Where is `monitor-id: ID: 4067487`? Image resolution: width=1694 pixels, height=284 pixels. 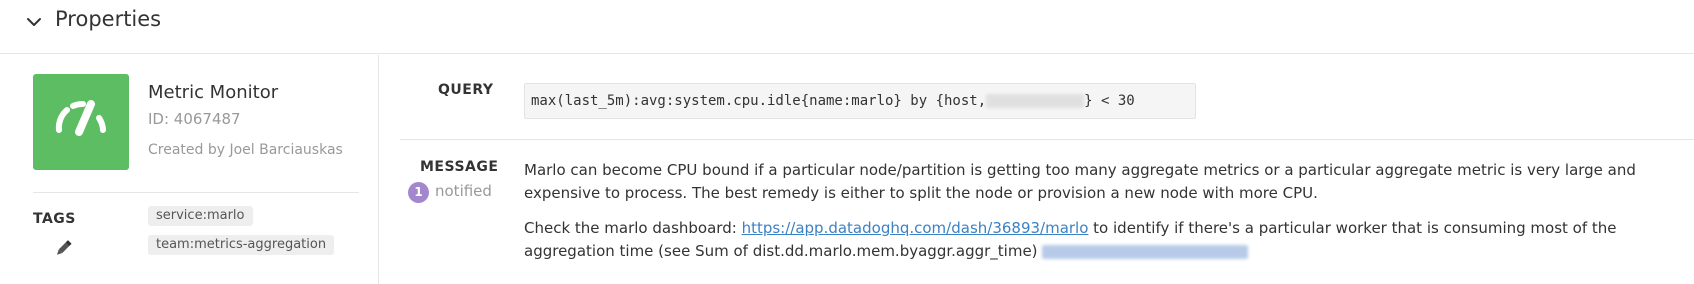 monitor-id: ID: 4067487 is located at coordinates (194, 119).